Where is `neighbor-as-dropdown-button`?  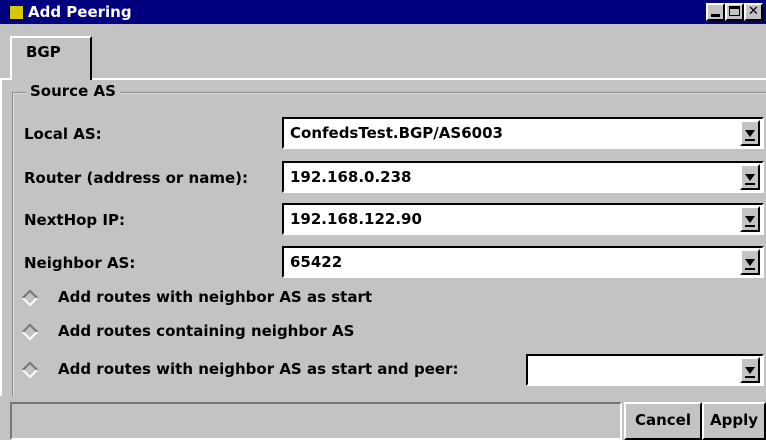 neighbor-as-dropdown-button is located at coordinates (750, 262).